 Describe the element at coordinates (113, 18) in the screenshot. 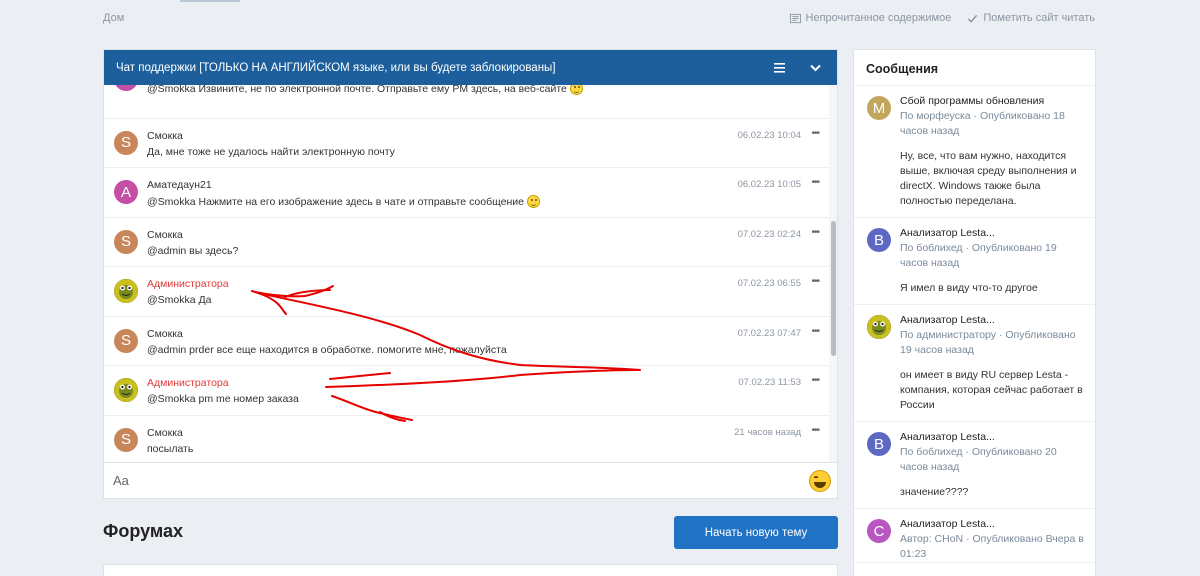

I see `breadcrumb: Дом` at that location.